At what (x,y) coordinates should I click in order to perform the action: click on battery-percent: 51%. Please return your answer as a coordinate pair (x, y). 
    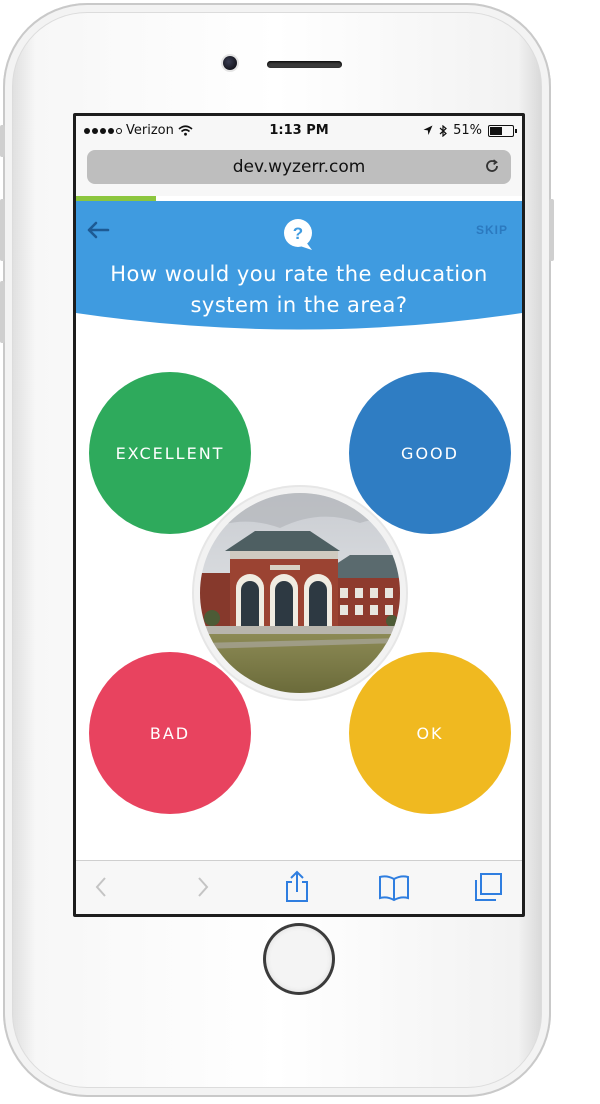
    Looking at the image, I should click on (467, 130).